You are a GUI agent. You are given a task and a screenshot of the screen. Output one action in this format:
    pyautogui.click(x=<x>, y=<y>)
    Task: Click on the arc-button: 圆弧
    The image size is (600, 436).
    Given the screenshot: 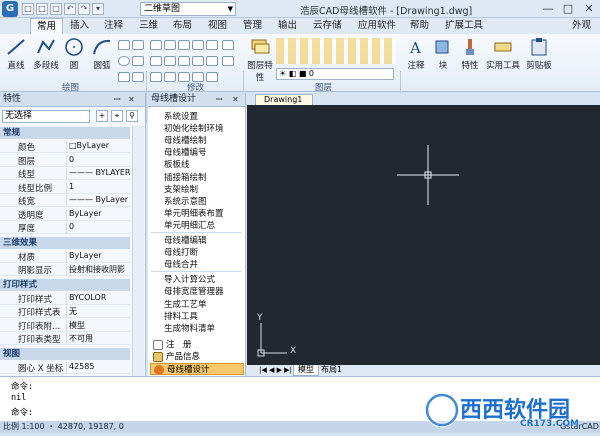 What is the action you would take?
    pyautogui.click(x=102, y=54)
    